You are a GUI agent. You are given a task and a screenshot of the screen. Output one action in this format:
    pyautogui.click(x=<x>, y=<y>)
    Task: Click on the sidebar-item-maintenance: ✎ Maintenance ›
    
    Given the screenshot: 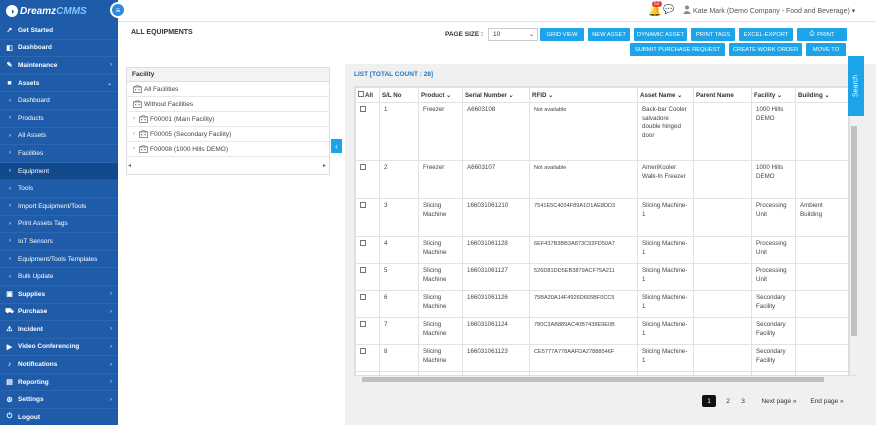 What is the action you would take?
    pyautogui.click(x=59, y=66)
    